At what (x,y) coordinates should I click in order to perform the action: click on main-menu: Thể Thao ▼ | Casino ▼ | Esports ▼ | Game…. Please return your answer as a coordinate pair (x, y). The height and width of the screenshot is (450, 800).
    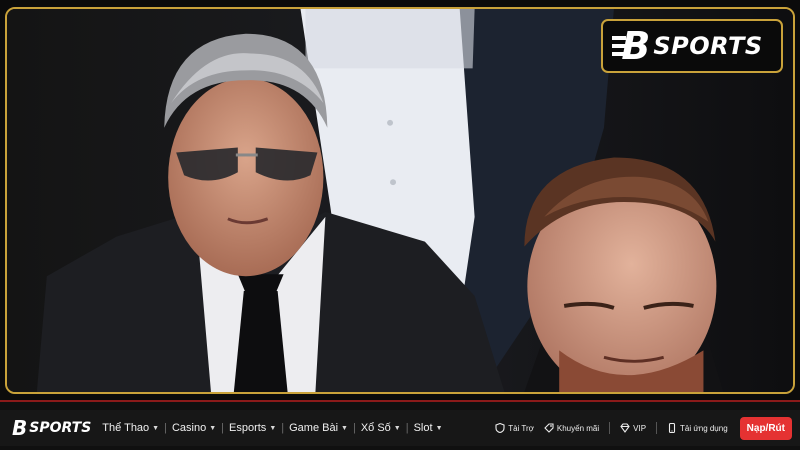
    Looking at the image, I should click on (272, 428).